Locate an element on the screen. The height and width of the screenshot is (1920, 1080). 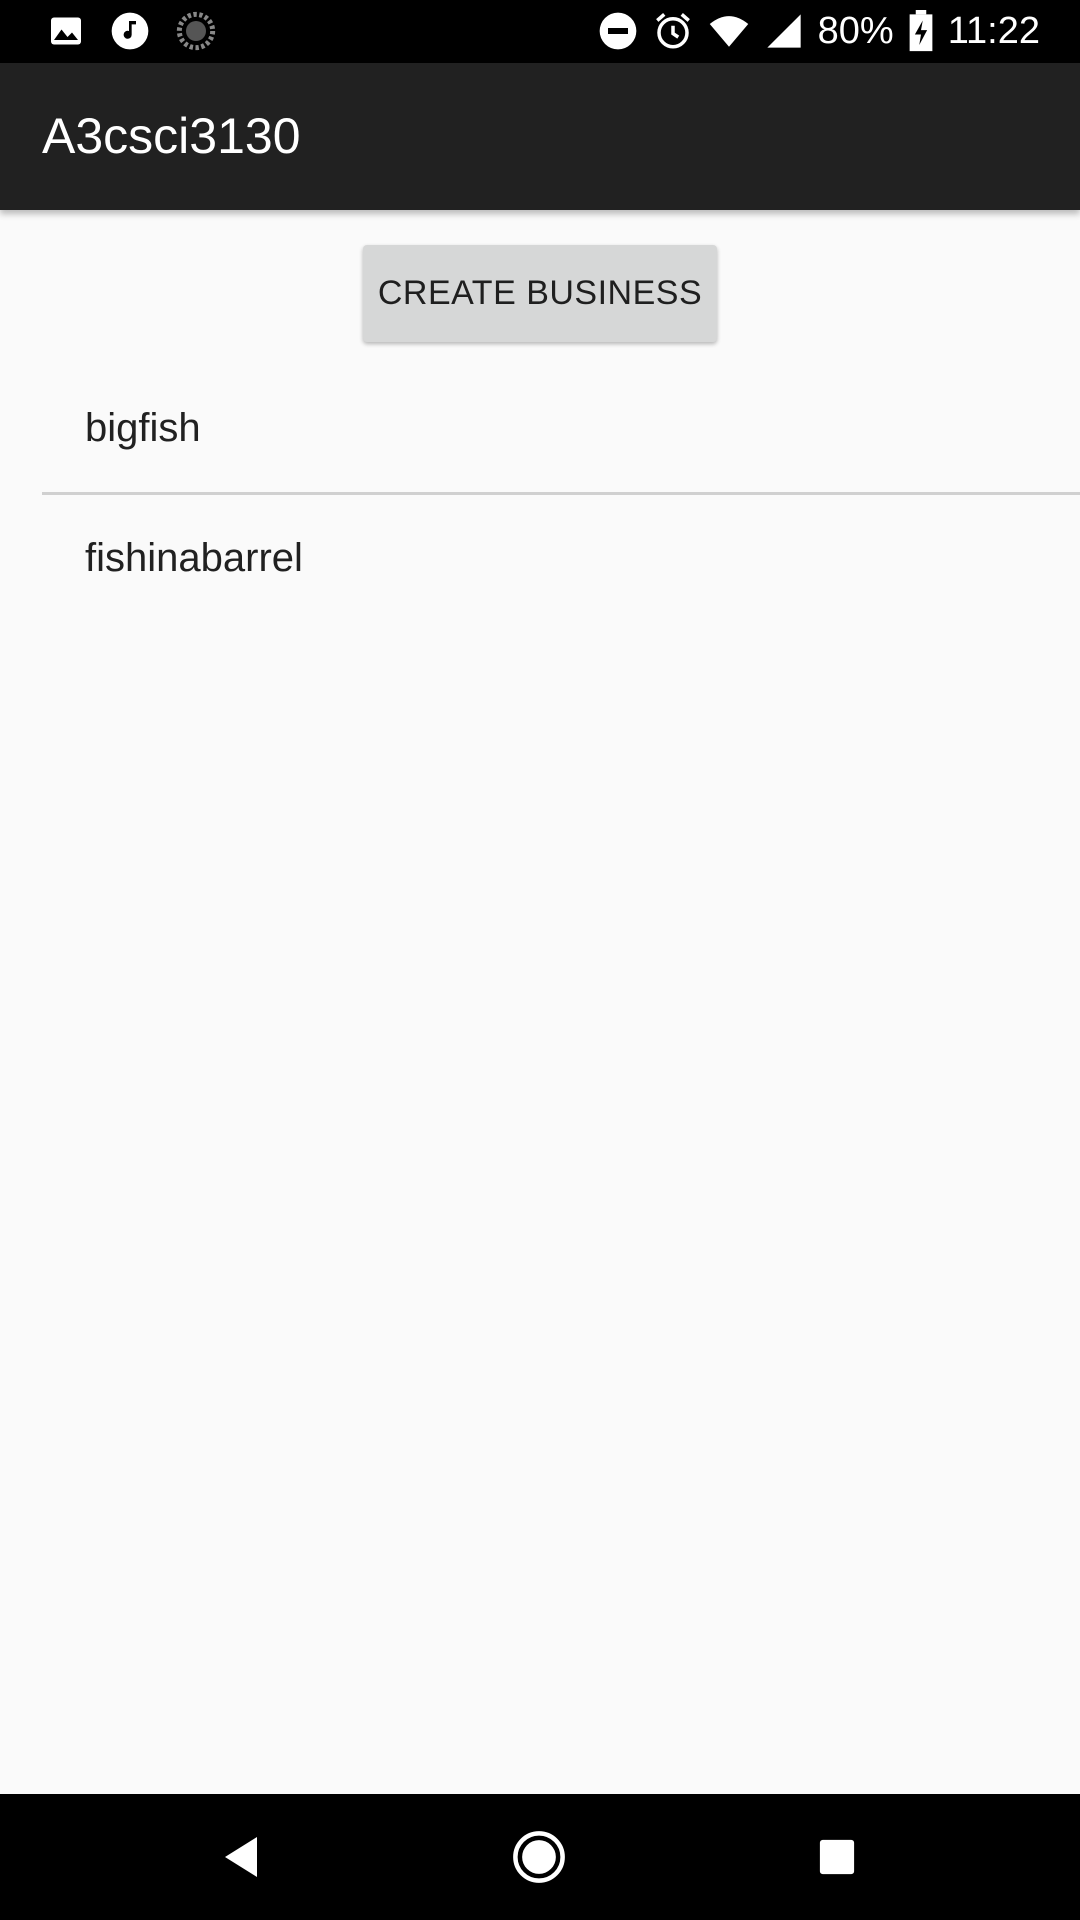
image-icon is located at coordinates (66, 31).